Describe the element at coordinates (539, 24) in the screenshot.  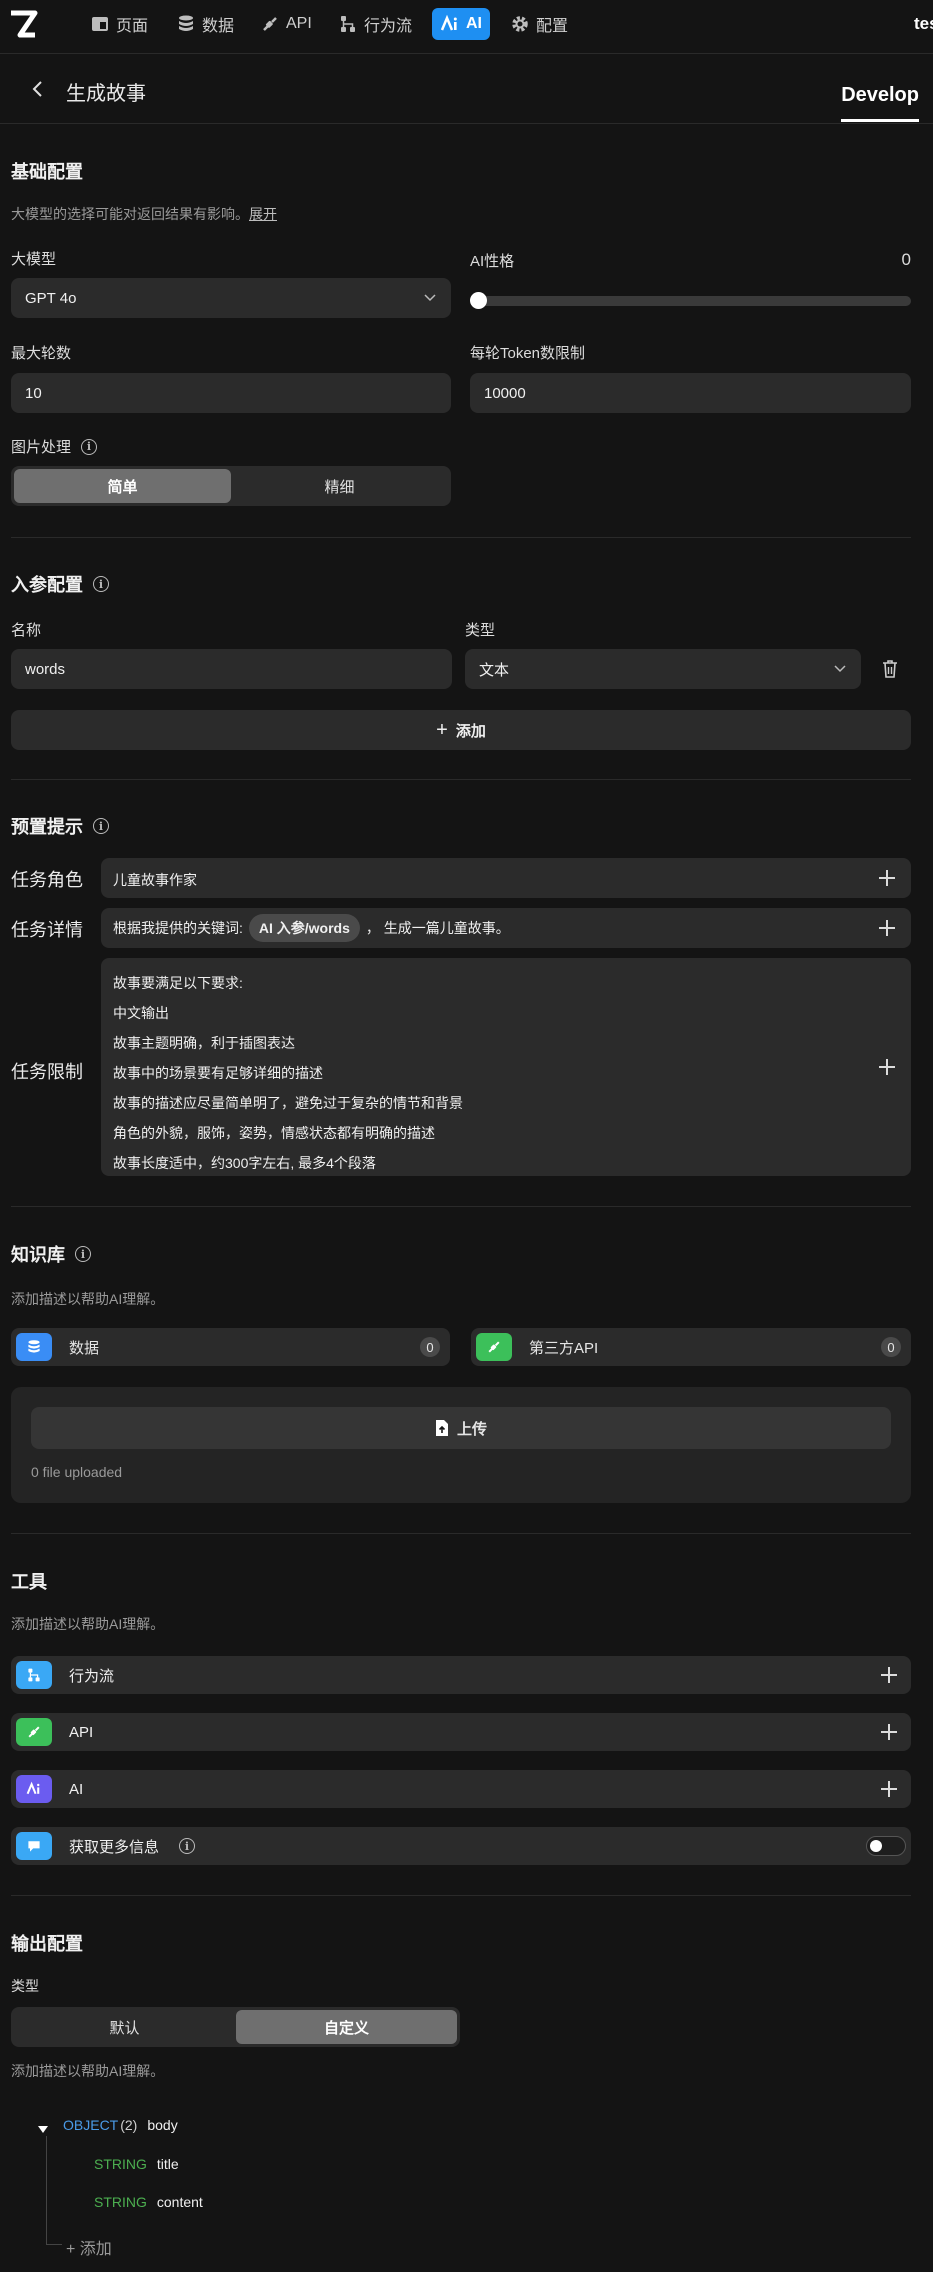
I see `nav-item-config: 配置` at that location.